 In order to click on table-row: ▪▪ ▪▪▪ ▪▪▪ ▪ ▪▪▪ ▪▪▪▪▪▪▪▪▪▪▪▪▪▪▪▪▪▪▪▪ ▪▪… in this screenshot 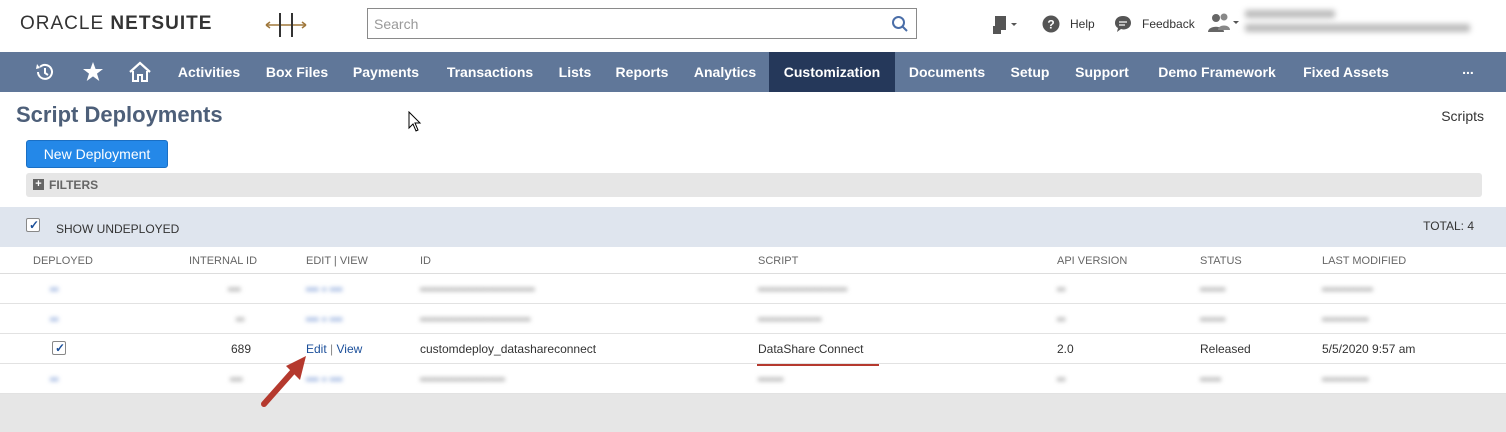, I will do `click(753, 379)`.